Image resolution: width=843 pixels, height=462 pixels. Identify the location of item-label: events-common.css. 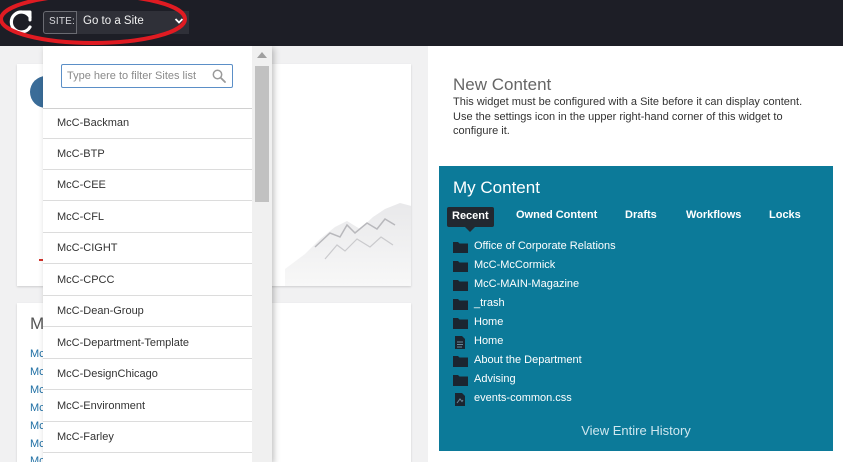
(523, 398).